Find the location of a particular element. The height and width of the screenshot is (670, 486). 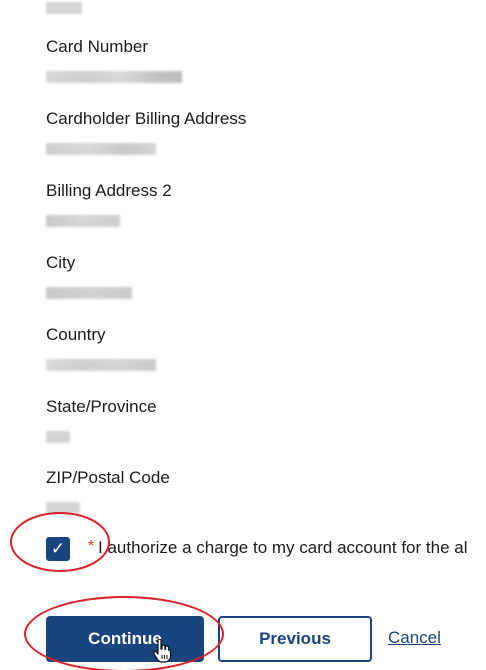

field-label: Billing Address 2 is located at coordinates (109, 190).